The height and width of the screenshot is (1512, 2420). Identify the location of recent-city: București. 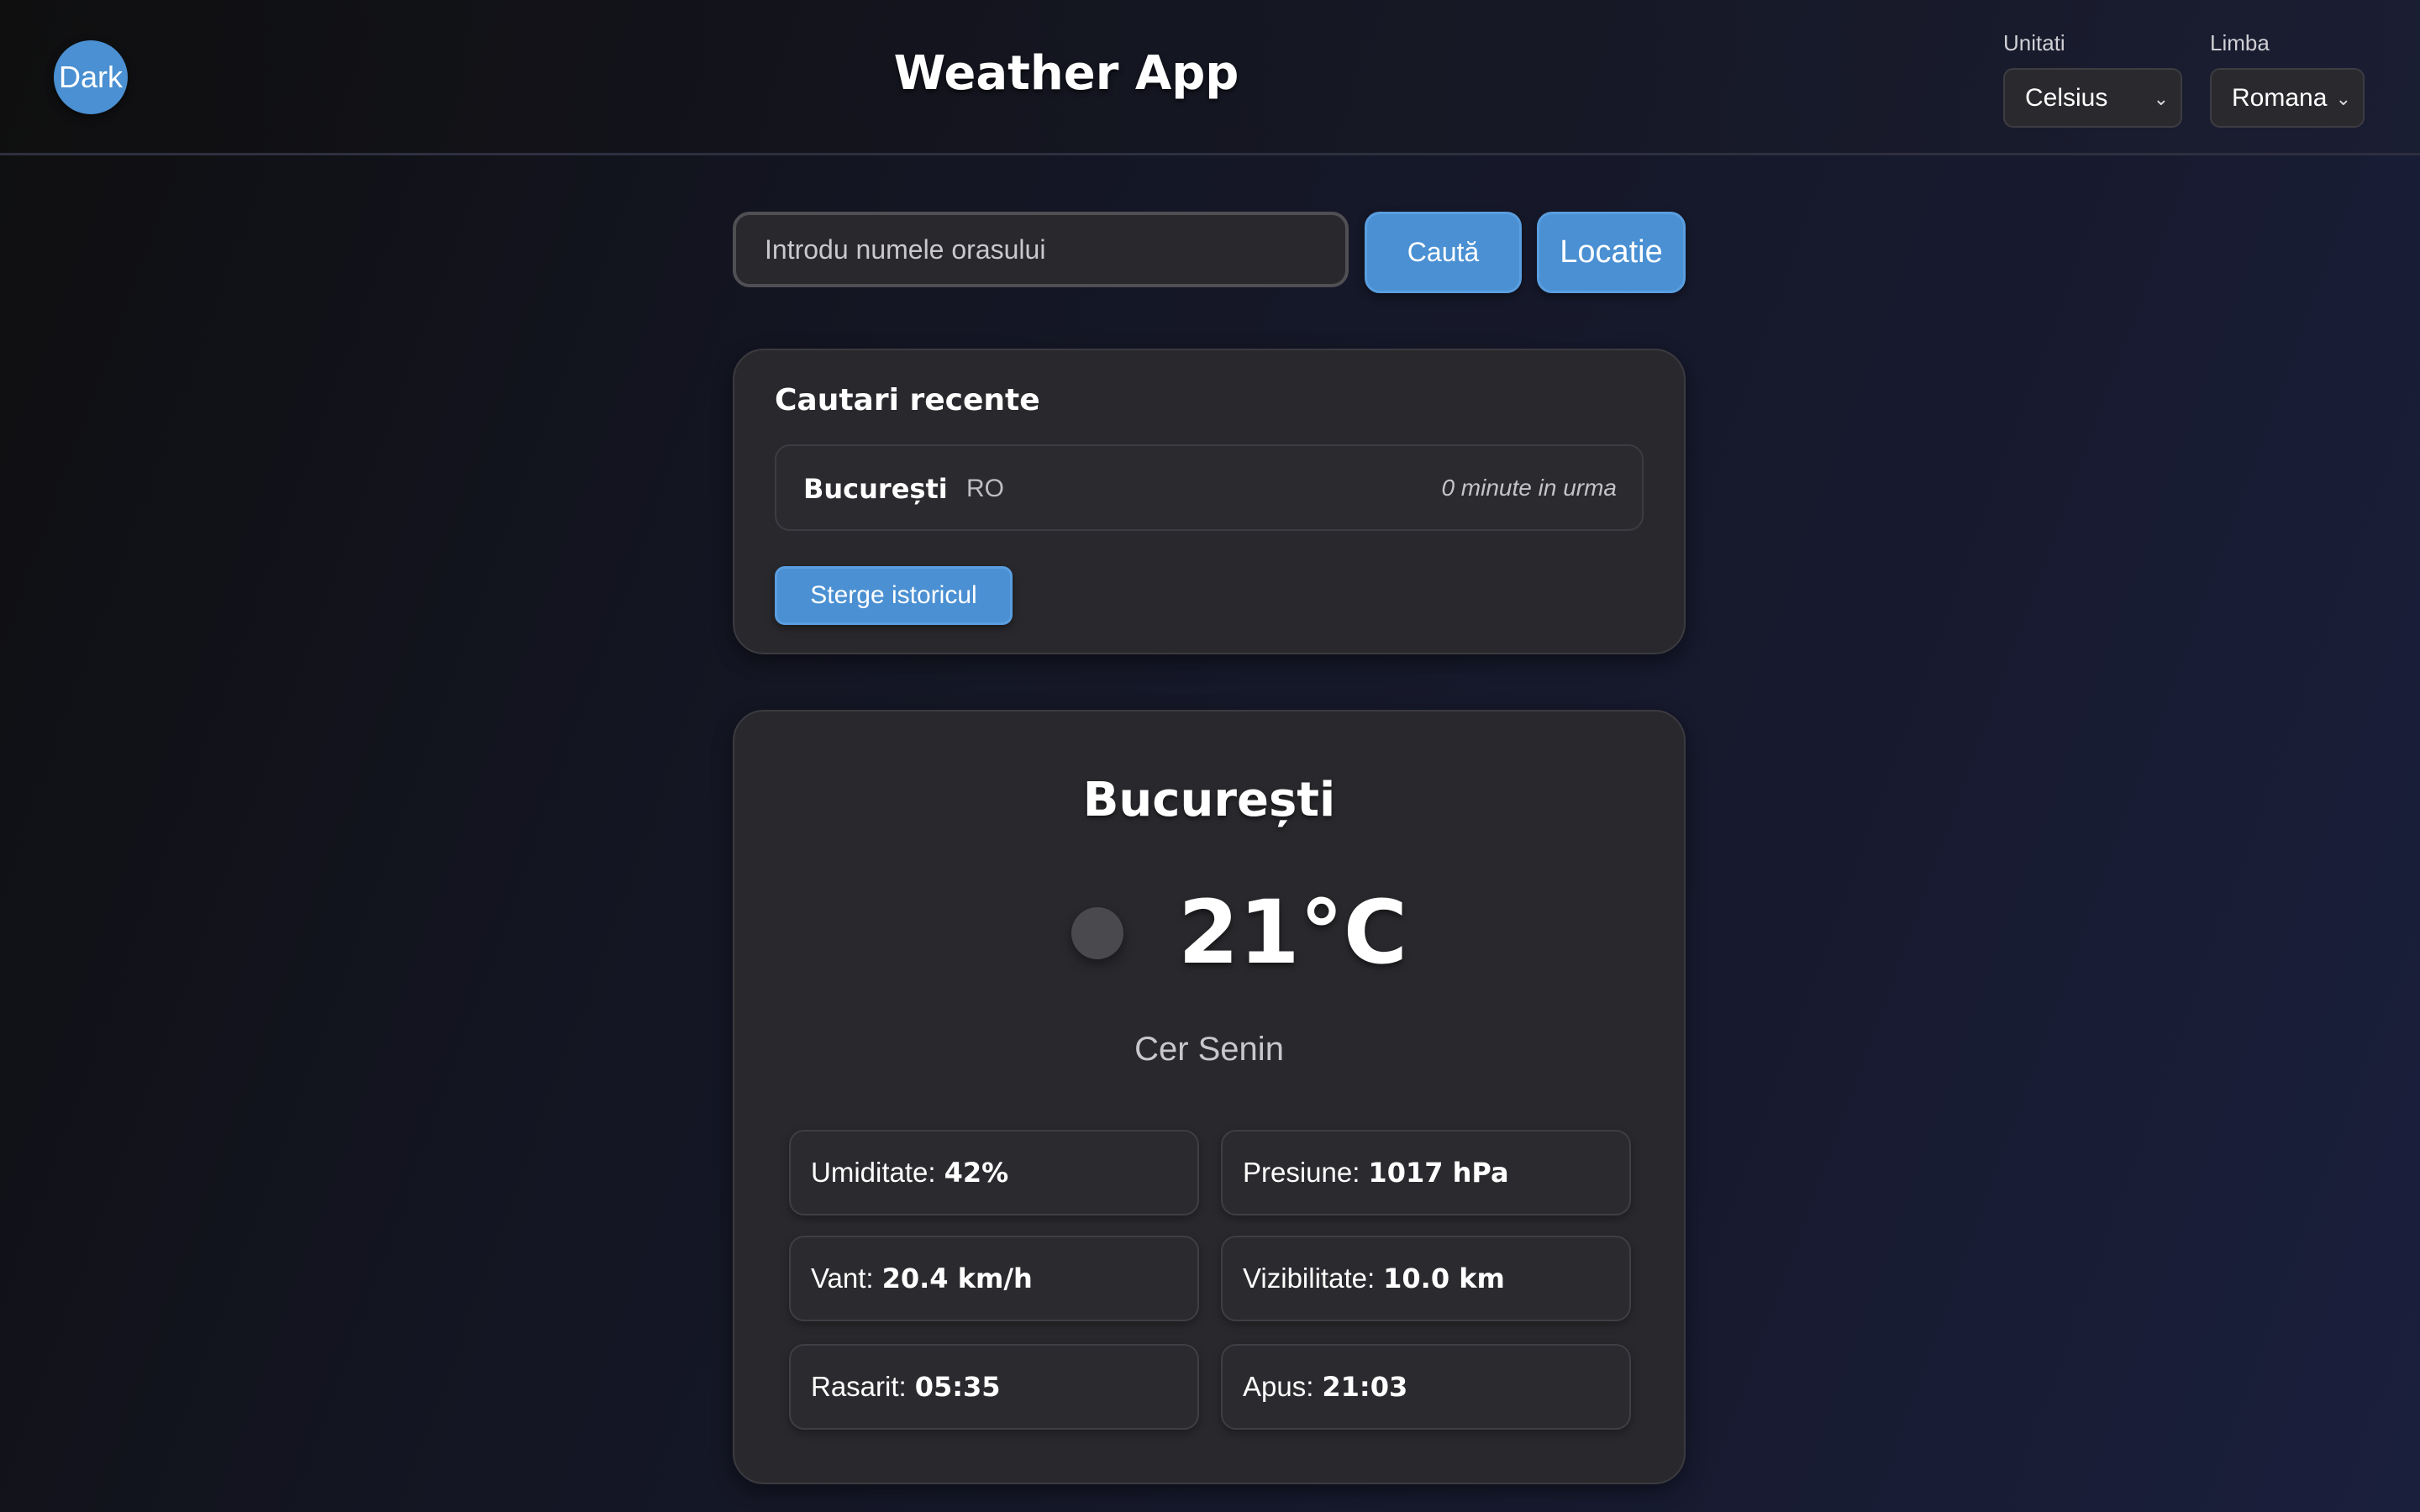
(875, 489).